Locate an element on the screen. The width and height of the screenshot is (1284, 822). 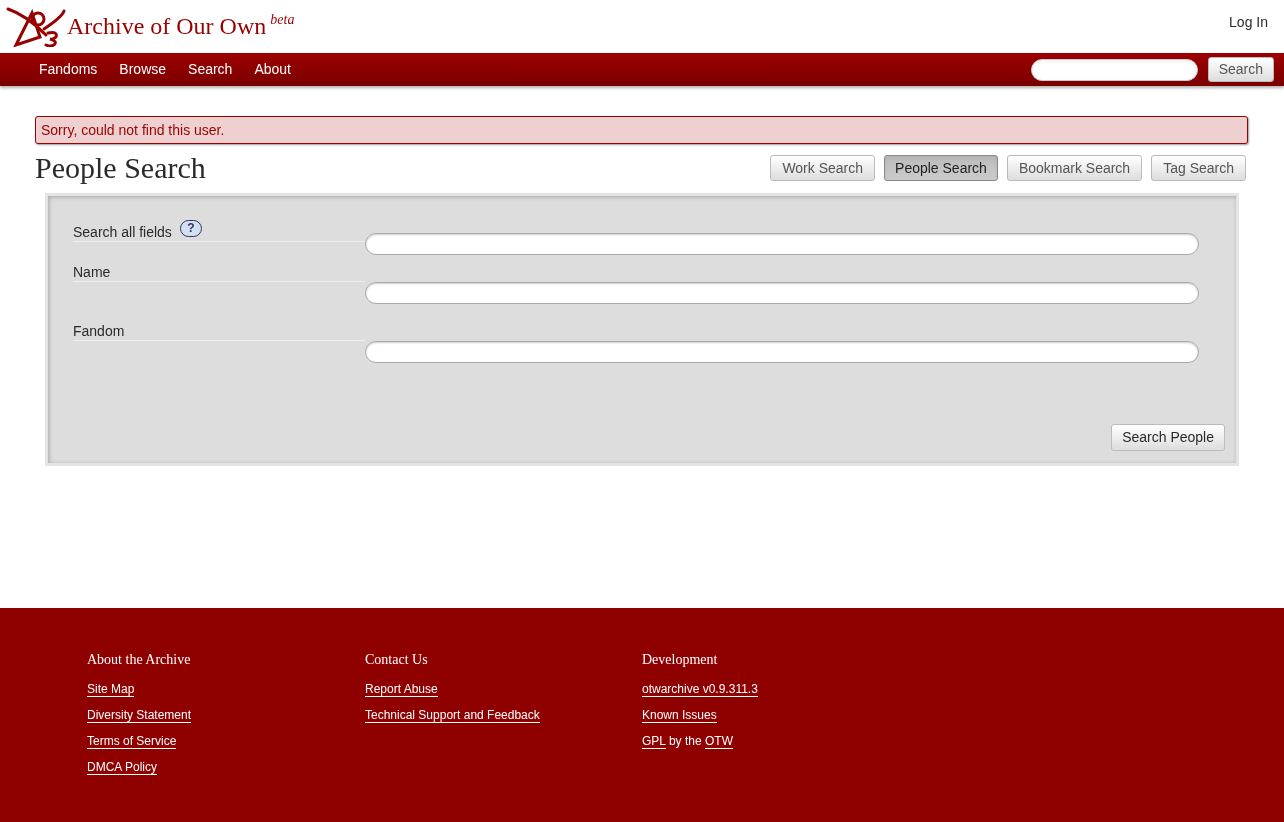
footer-link: Report Abuse is located at coordinates (401, 689).